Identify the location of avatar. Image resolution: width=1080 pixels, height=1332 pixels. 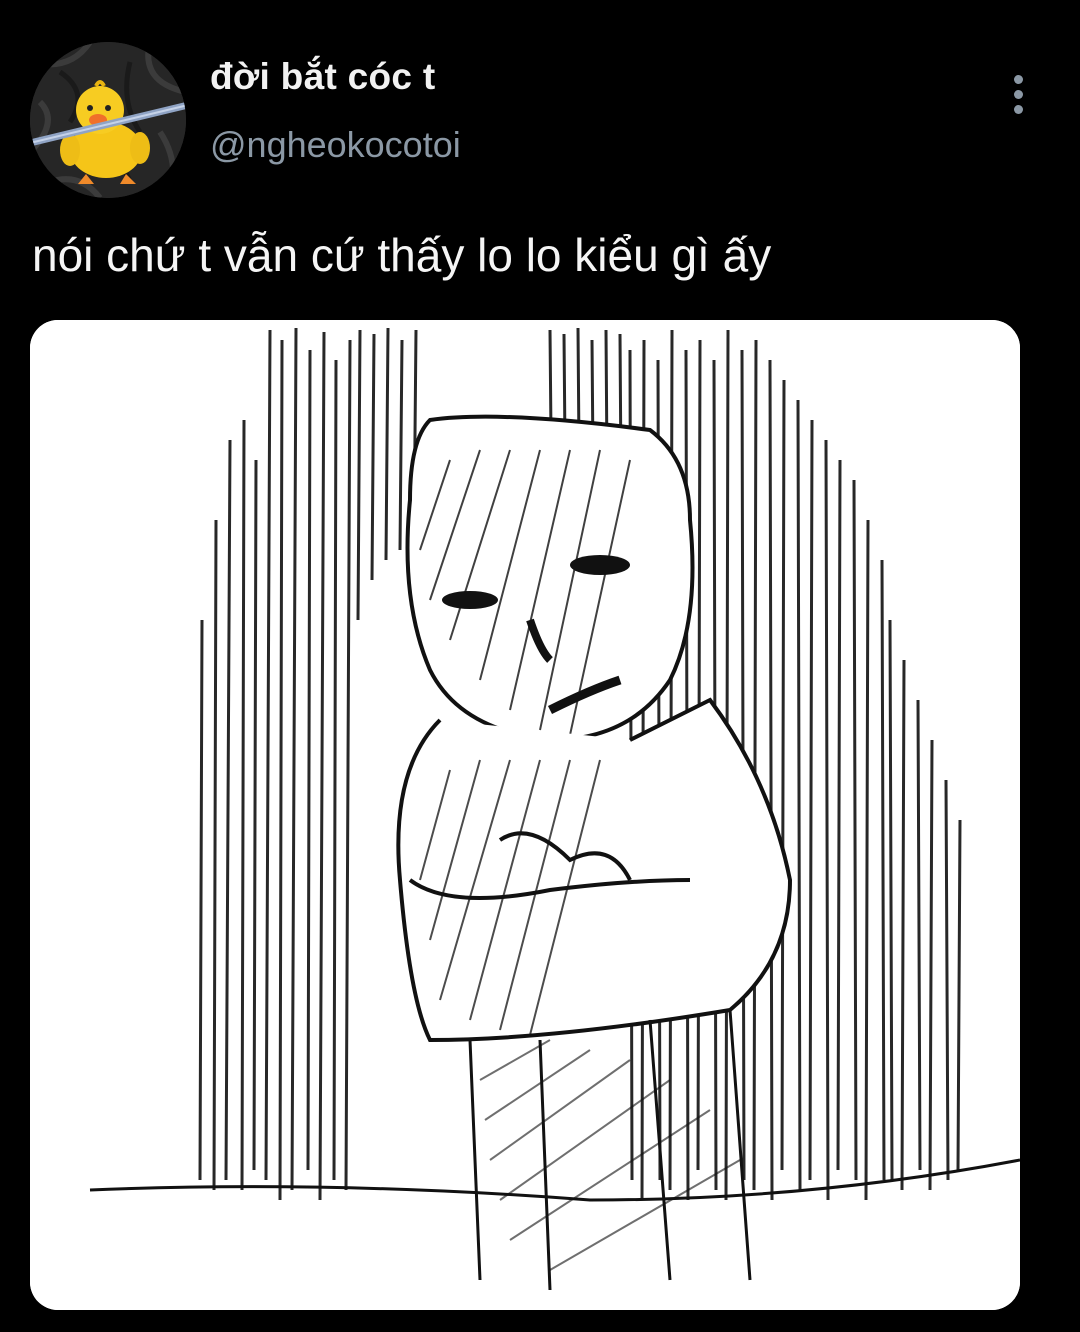
(108, 120).